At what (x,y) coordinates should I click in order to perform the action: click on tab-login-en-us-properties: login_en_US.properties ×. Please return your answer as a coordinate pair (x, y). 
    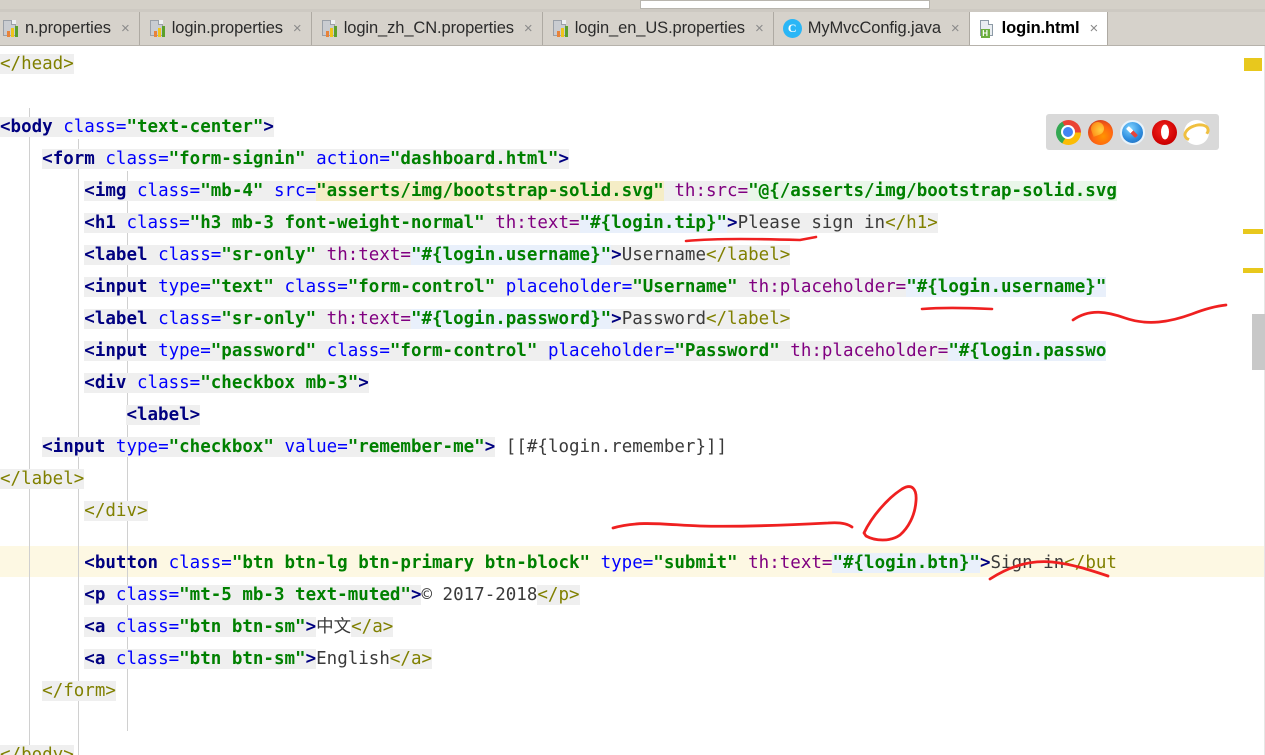
    Looking at the image, I should click on (658, 28).